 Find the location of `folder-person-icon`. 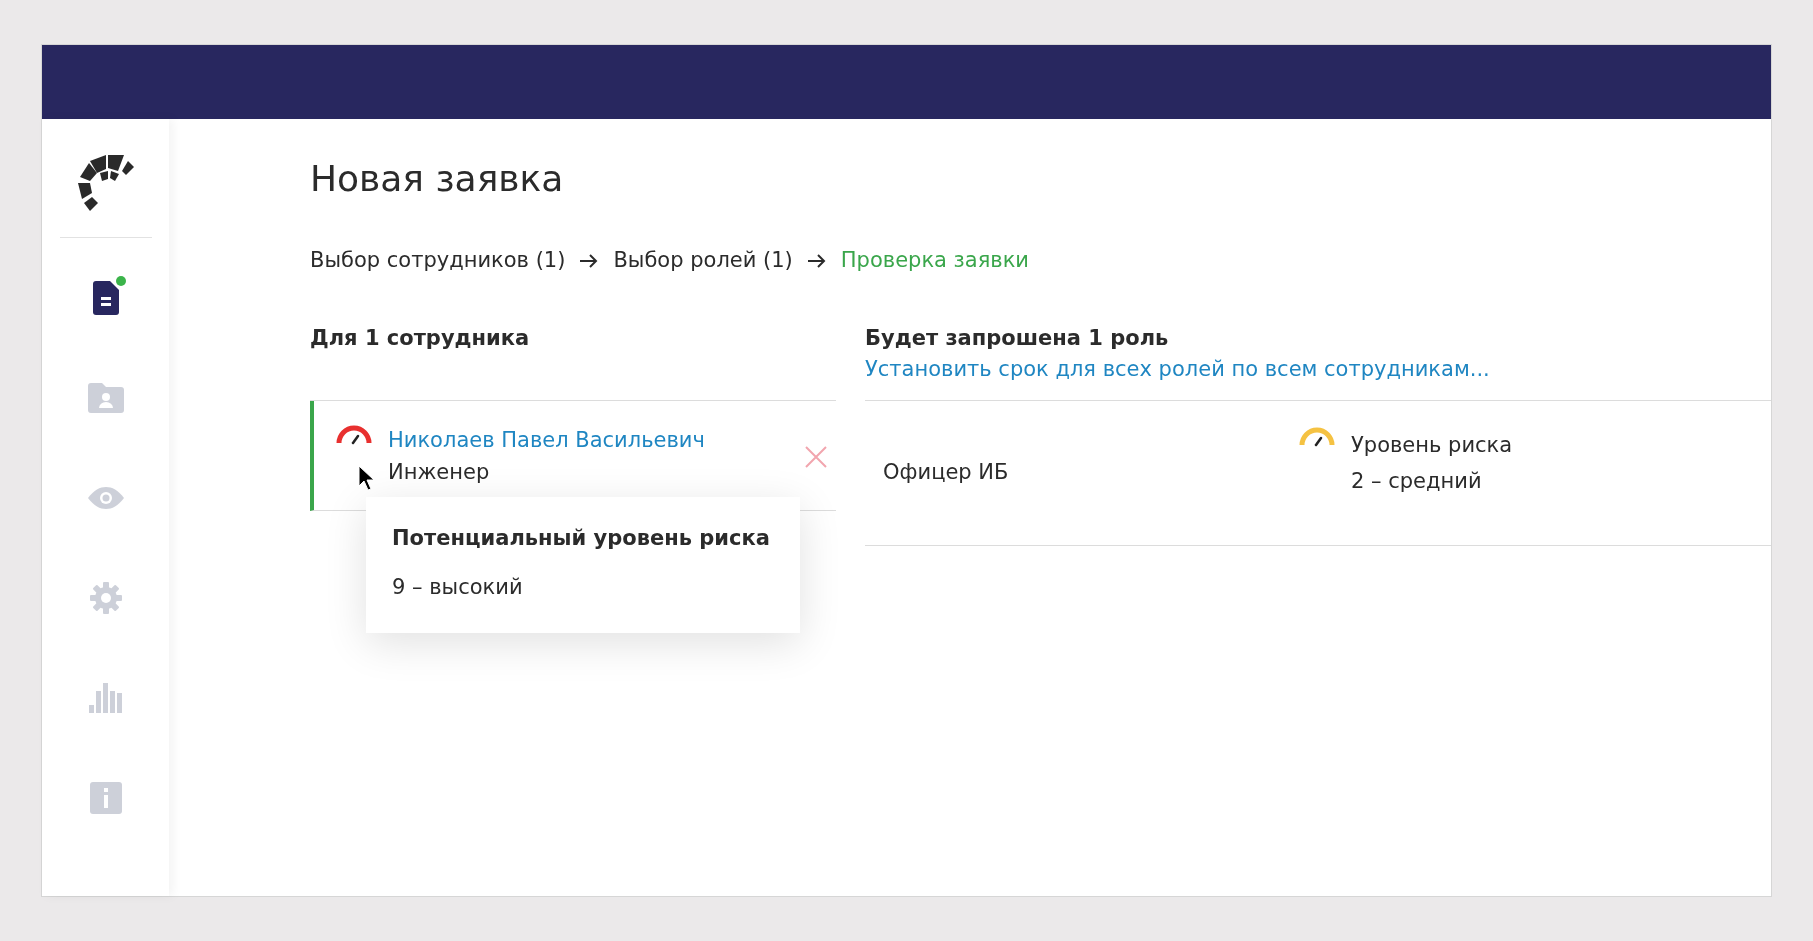

folder-person-icon is located at coordinates (105, 398).